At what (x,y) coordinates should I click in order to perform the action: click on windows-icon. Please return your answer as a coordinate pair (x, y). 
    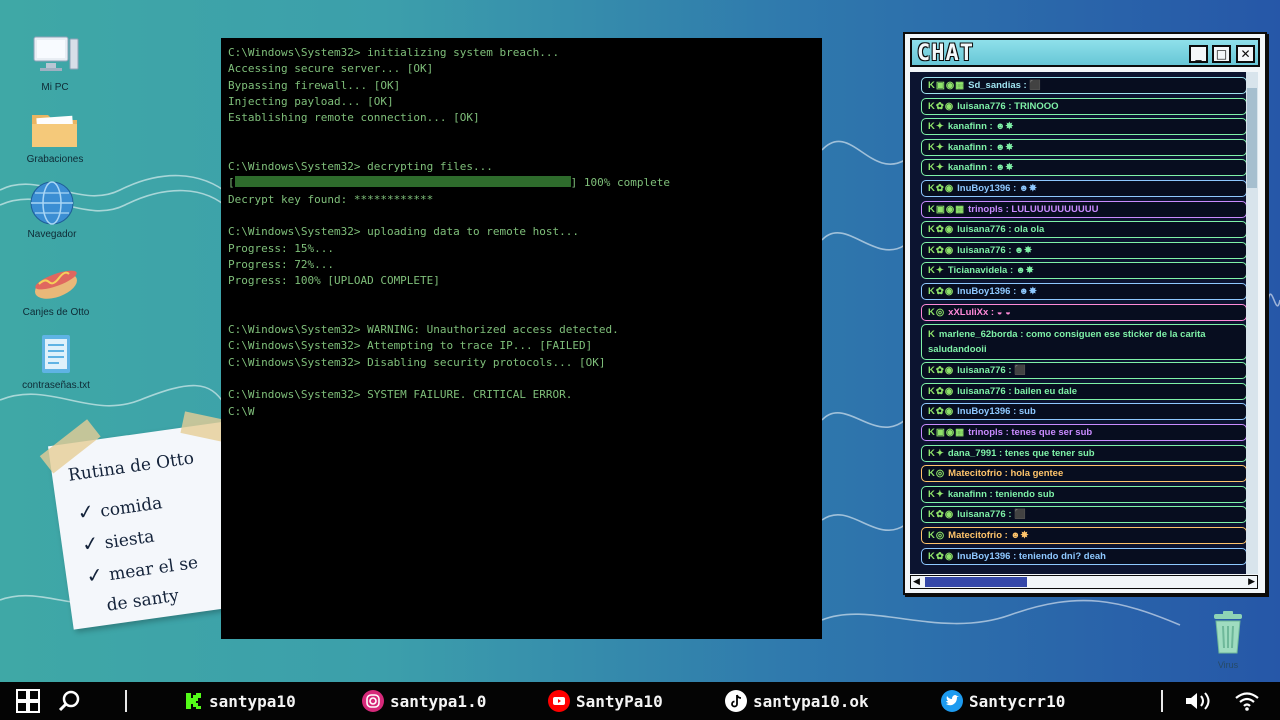
    Looking at the image, I should click on (28, 701).